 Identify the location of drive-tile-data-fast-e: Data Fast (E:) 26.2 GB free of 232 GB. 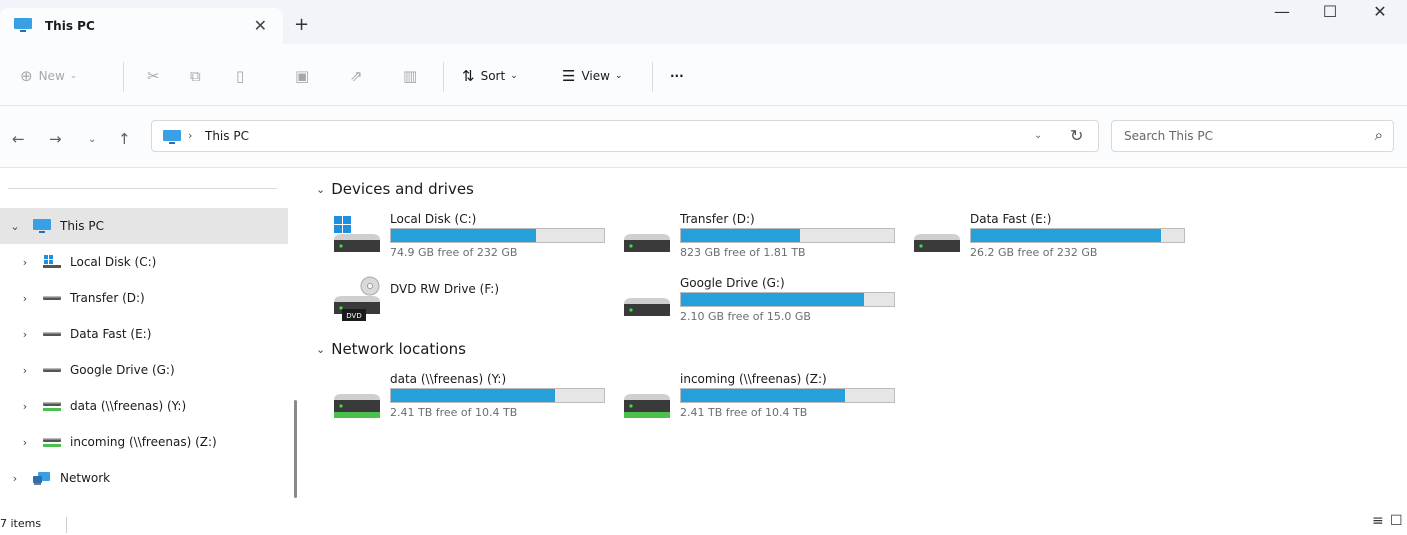
(1052, 242).